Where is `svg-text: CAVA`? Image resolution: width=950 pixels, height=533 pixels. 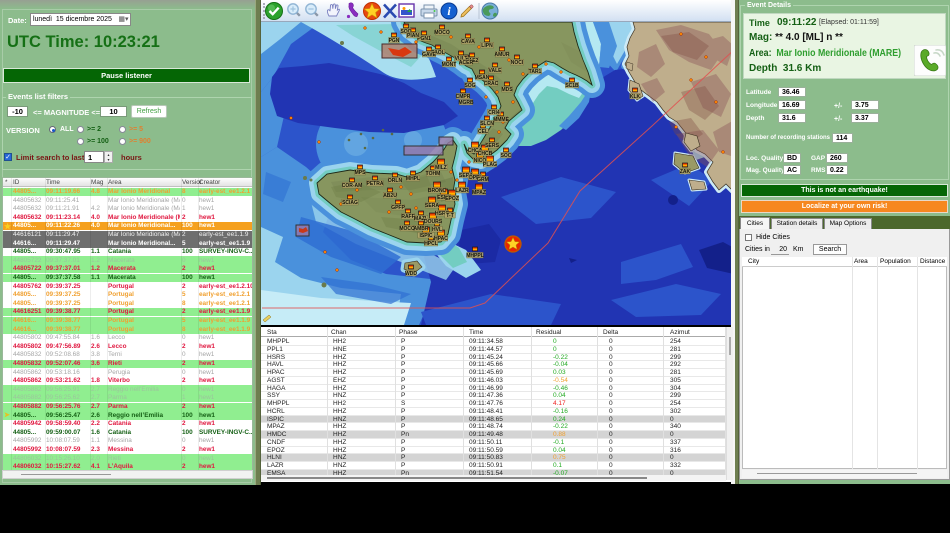
svg-text: CAVA is located at coordinates (468, 42).